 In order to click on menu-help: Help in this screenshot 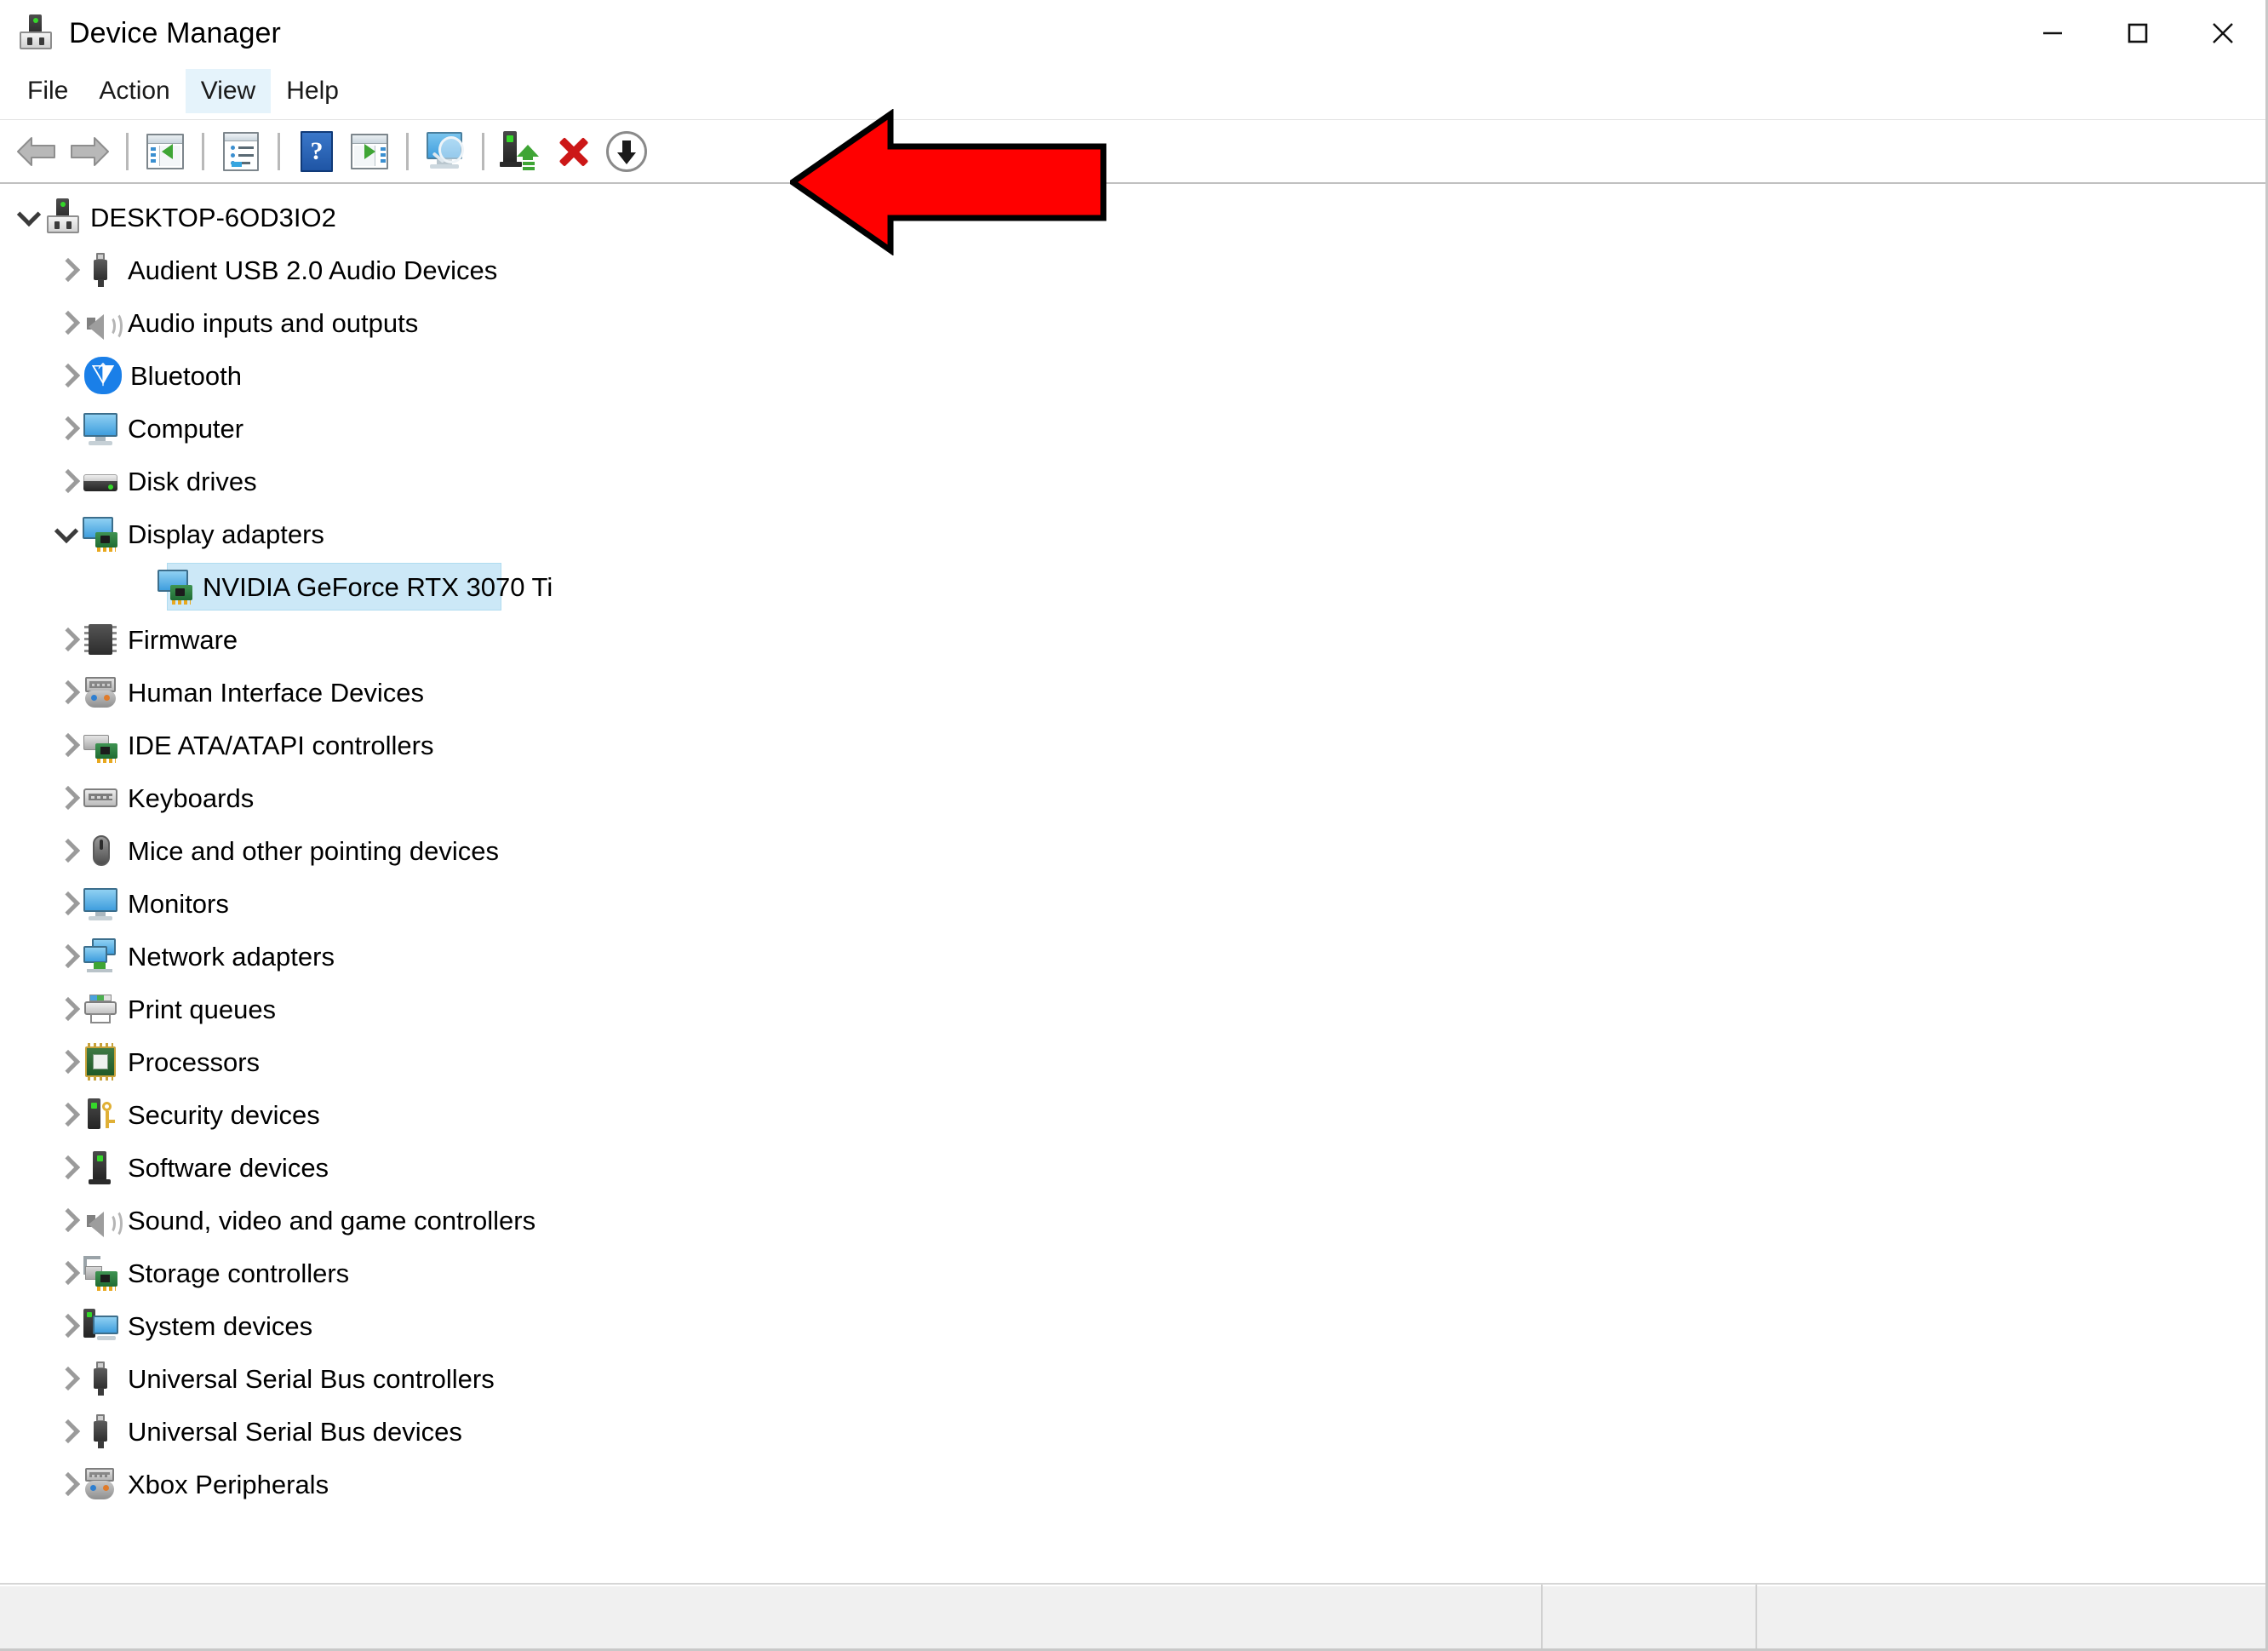, I will do `click(312, 91)`.